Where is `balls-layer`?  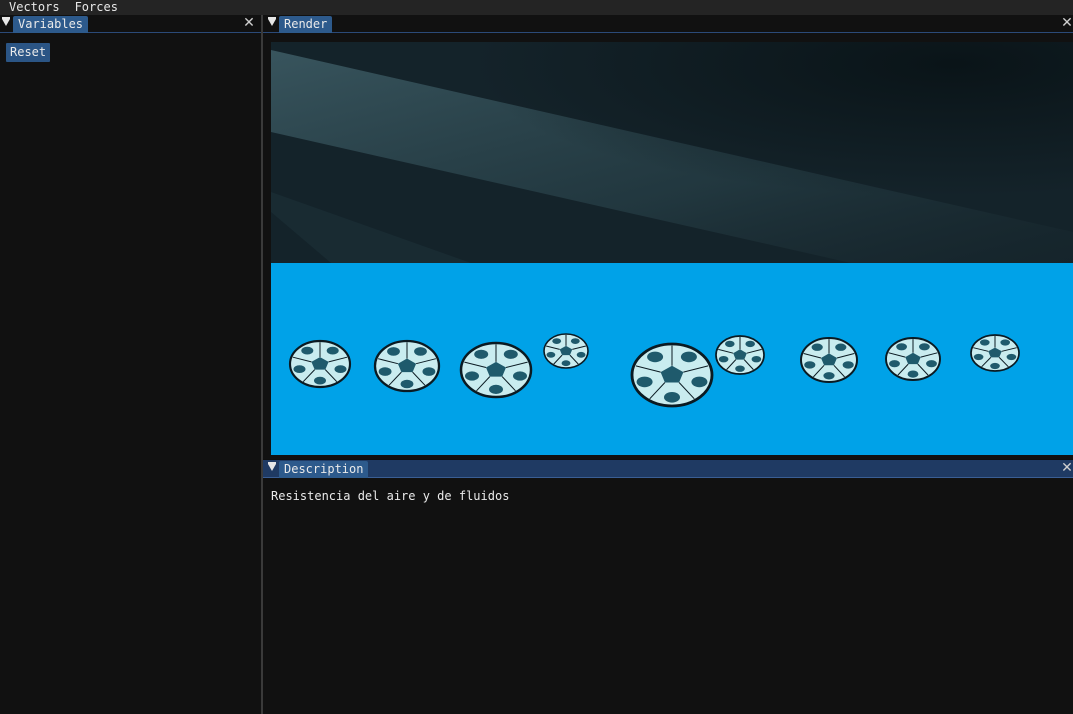 balls-layer is located at coordinates (654, 370).